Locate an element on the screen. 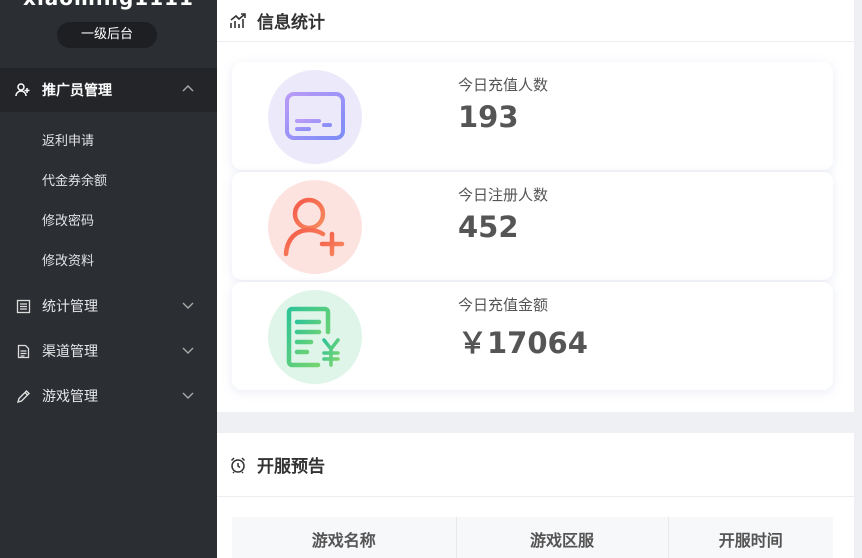 Image resolution: width=862 pixels, height=558 pixels. list-icon is located at coordinates (23, 306).